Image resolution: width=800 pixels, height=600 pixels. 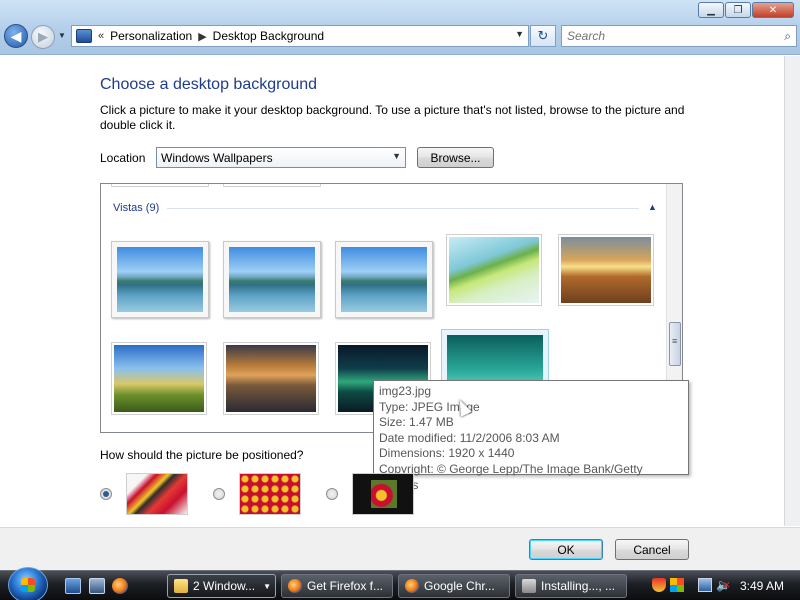 I want to click on search-box: ⌕, so click(x=679, y=36).